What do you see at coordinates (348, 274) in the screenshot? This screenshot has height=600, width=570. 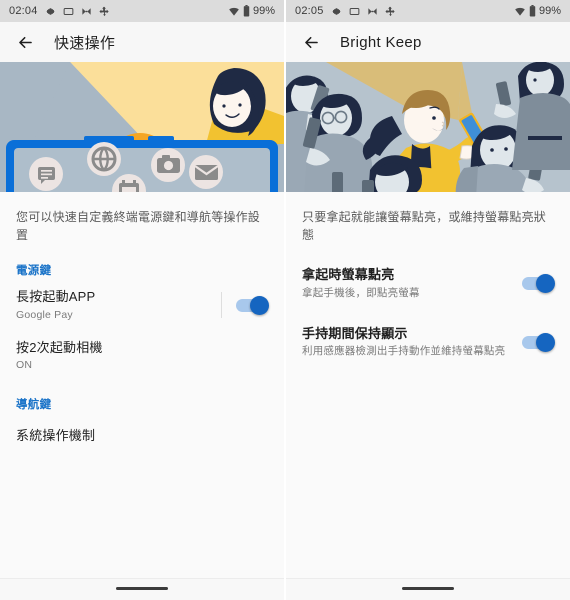 I see `row-title: 拿起時螢幕點亮` at bounding box center [348, 274].